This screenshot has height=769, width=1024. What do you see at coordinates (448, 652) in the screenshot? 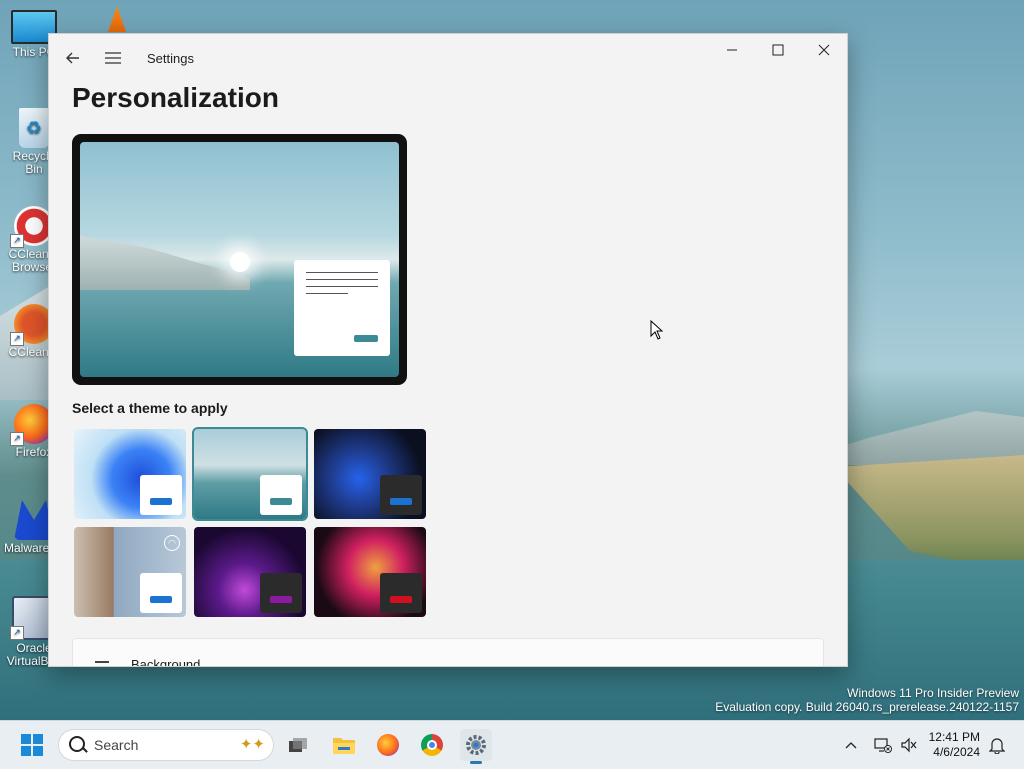
I see `background-setting-row: Background` at bounding box center [448, 652].